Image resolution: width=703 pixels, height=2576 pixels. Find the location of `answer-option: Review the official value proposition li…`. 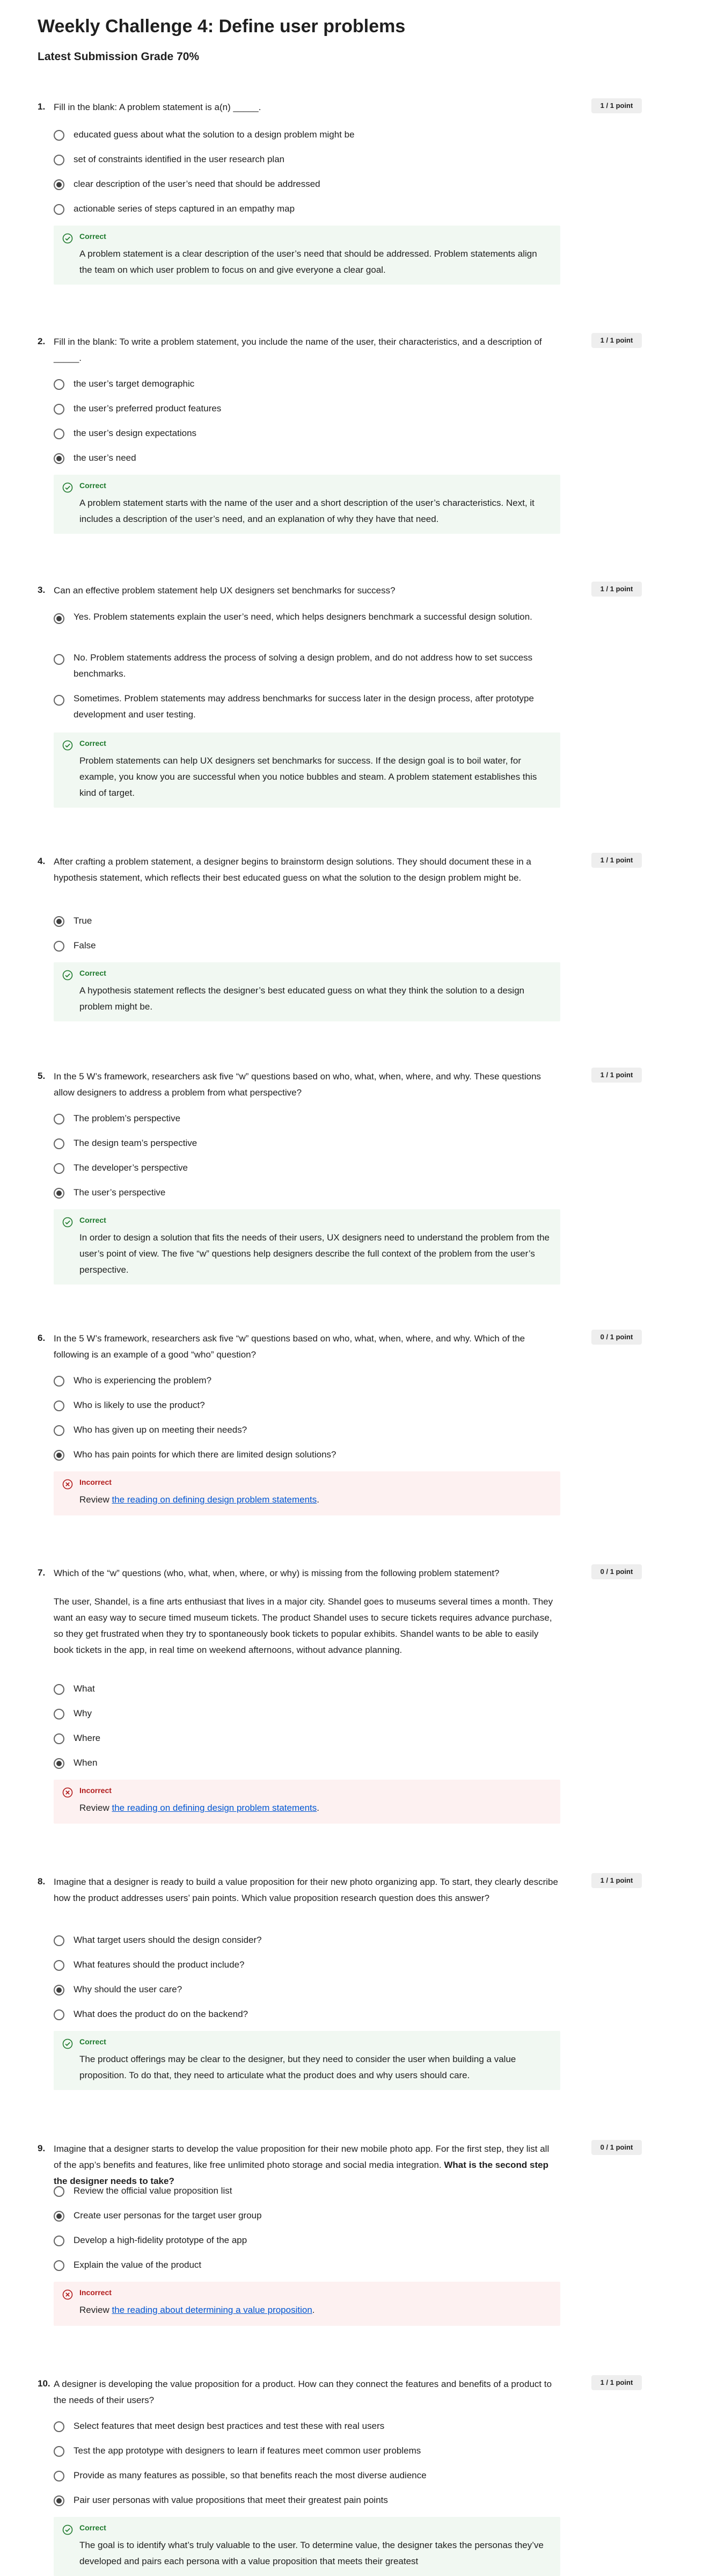

answer-option: Review the official value proposition li… is located at coordinates (306, 2191).